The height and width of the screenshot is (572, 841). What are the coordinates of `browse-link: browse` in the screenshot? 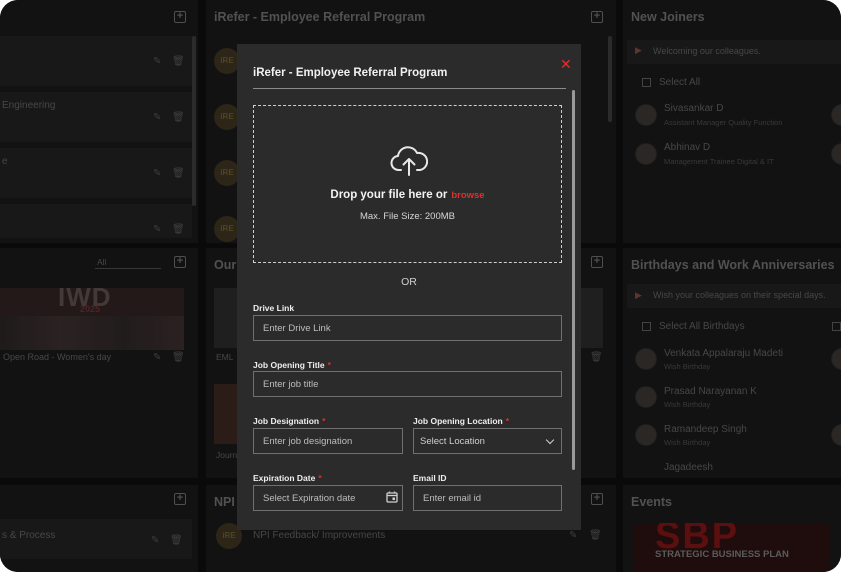 It's located at (467, 195).